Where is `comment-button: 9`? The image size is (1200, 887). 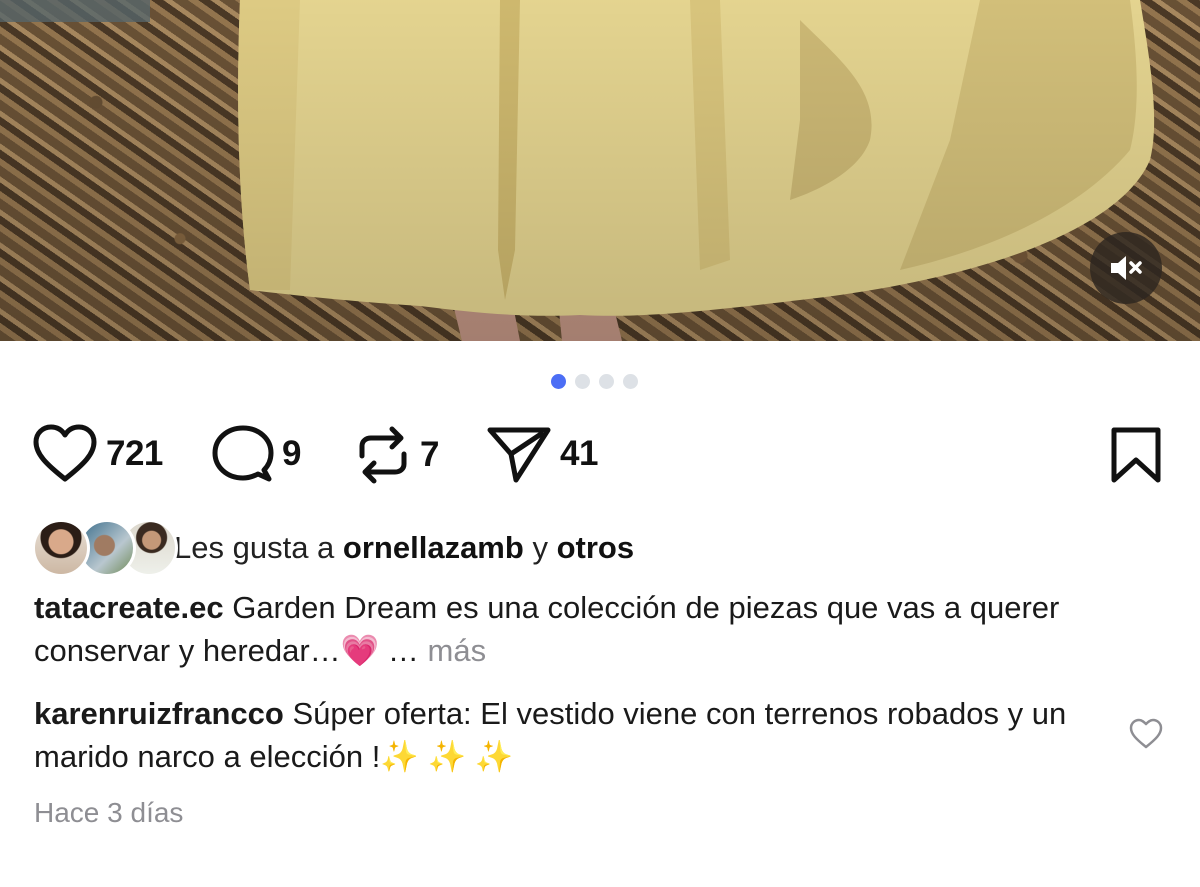
comment-button: 9 is located at coordinates (256, 454).